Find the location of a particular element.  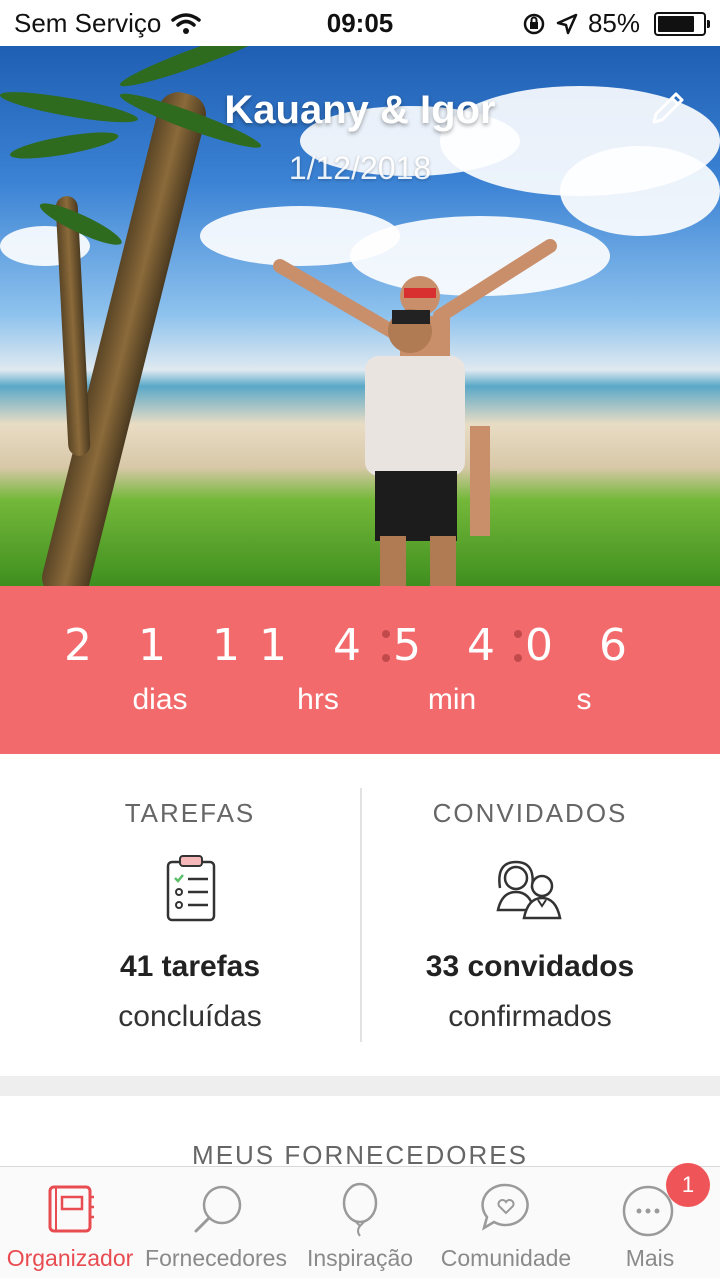

hours-value: 1 4 is located at coordinates (318, 645).